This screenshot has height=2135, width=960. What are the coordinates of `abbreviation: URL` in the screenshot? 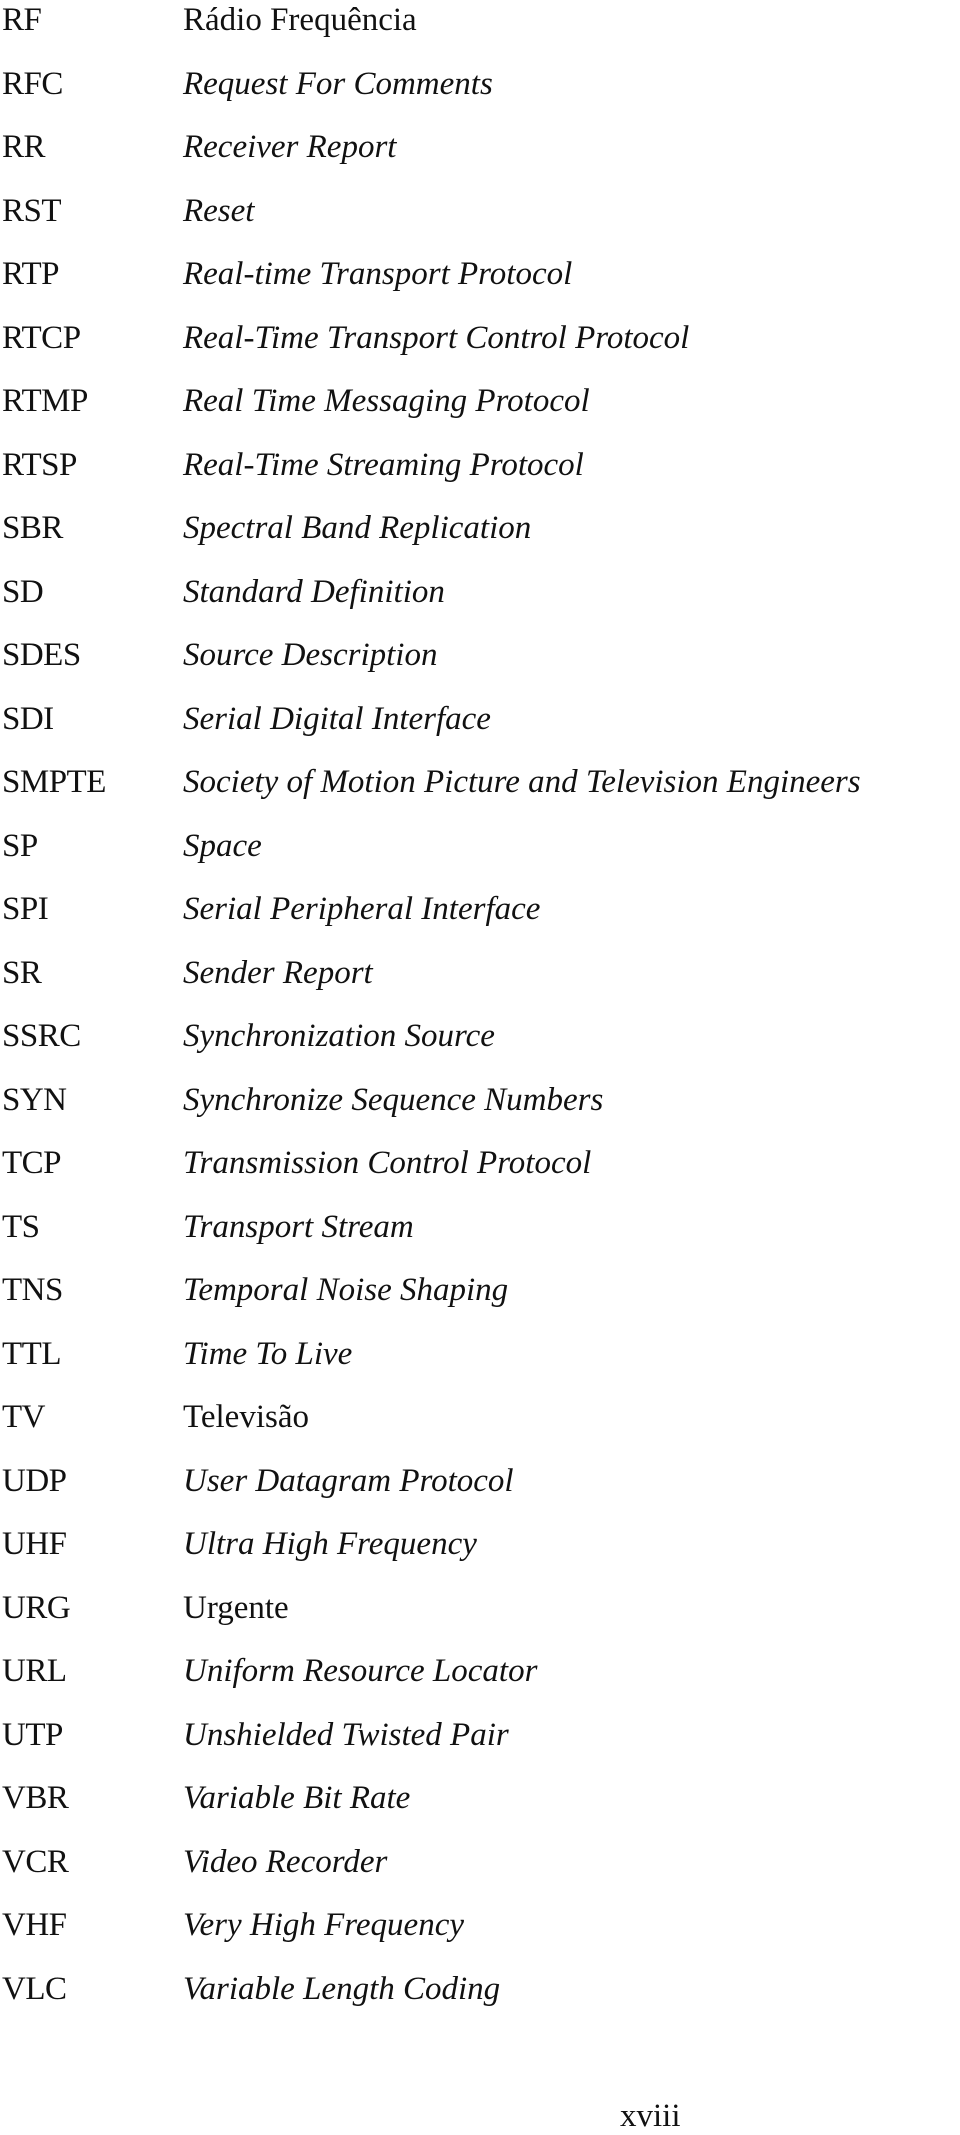 It's located at (34, 1671).